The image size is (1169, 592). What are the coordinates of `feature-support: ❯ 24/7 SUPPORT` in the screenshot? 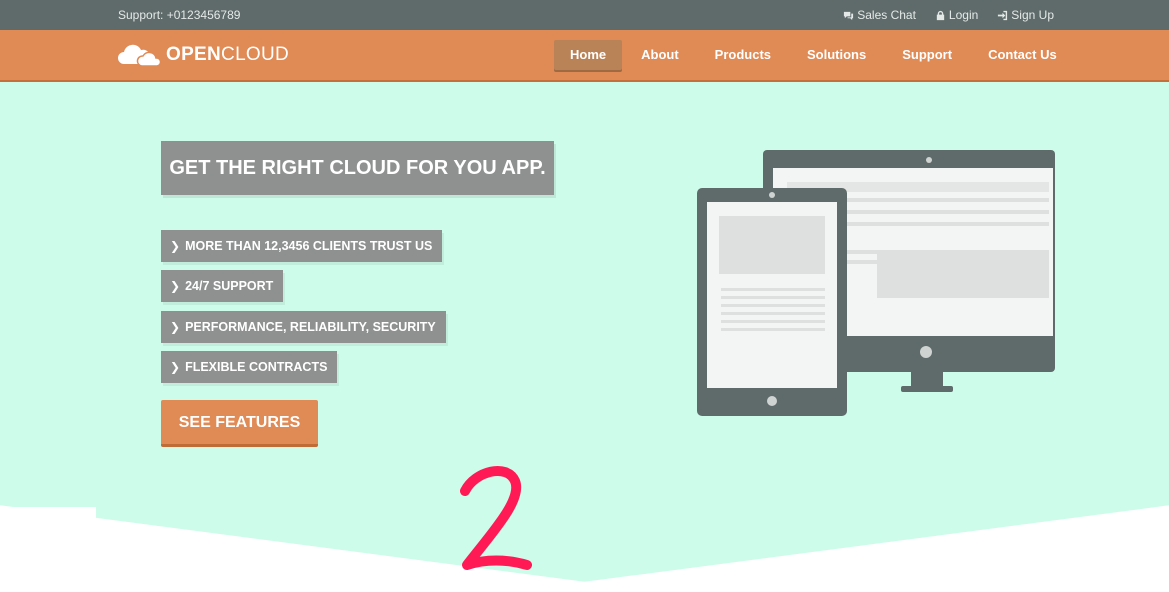 It's located at (222, 286).